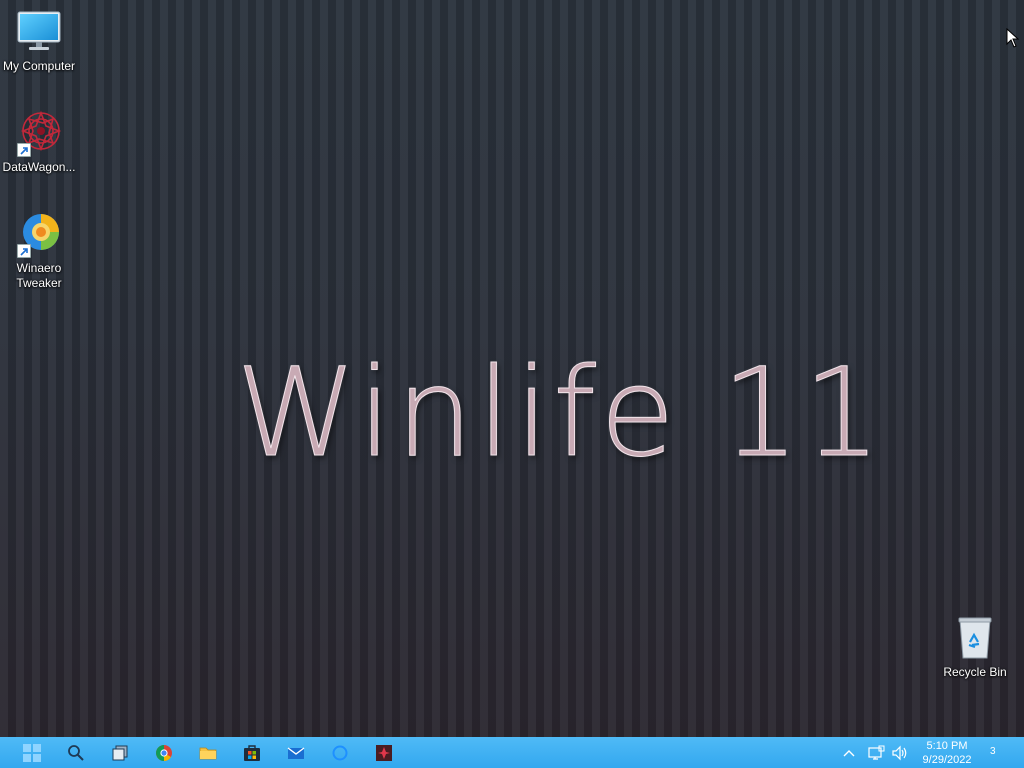 This screenshot has width=1024, height=768. I want to click on taskbar-chrome-button, so click(164, 752).